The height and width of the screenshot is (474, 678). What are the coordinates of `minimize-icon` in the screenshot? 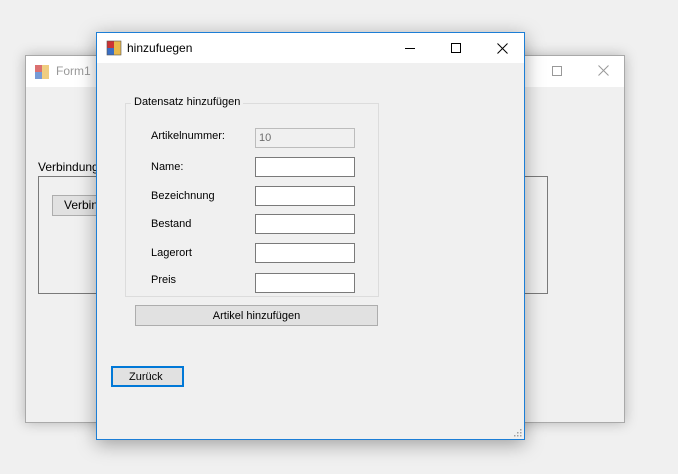 It's located at (410, 48).